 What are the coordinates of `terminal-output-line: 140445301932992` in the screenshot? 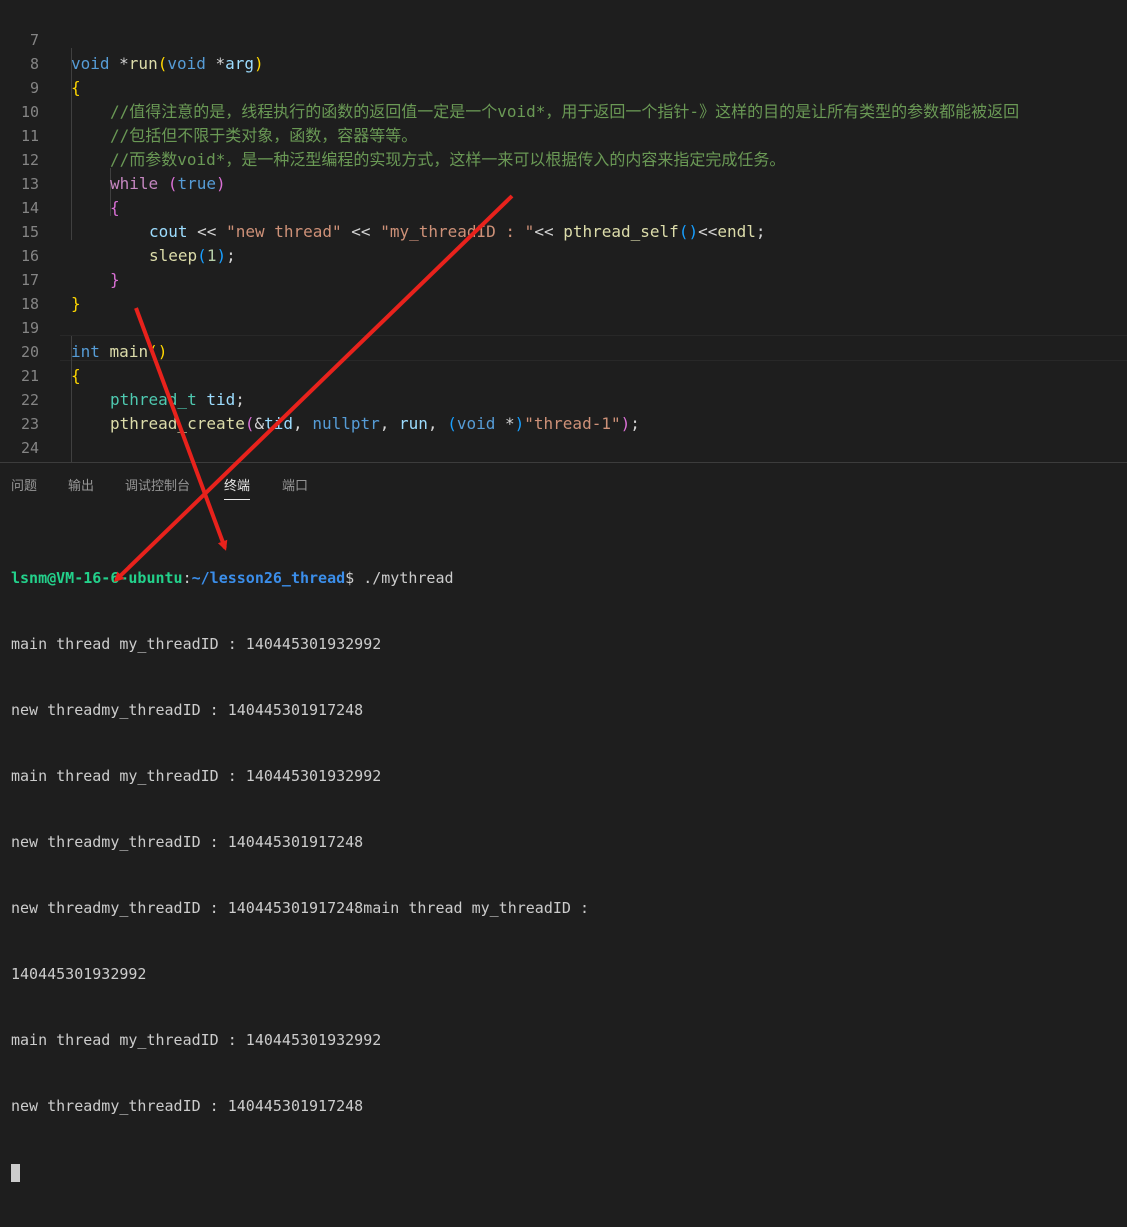 It's located at (79, 974).